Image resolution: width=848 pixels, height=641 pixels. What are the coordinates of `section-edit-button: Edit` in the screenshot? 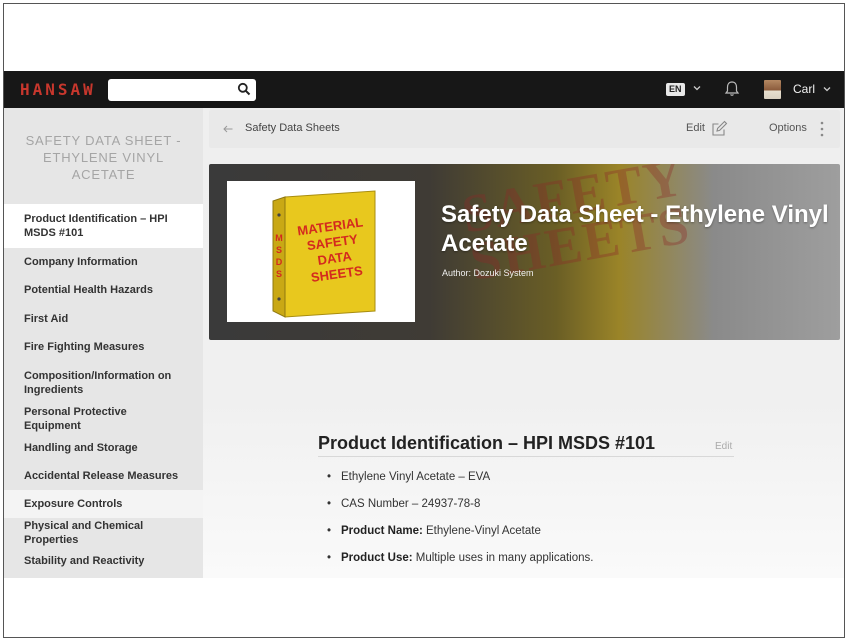 It's located at (723, 446).